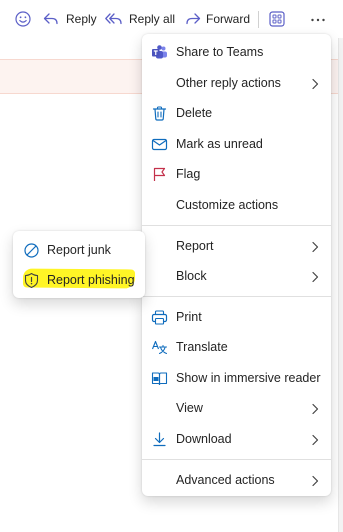 Image resolution: width=343 pixels, height=532 pixels. What do you see at coordinates (219, 144) in the screenshot?
I see `menu-item-label: Mark as unread` at bounding box center [219, 144].